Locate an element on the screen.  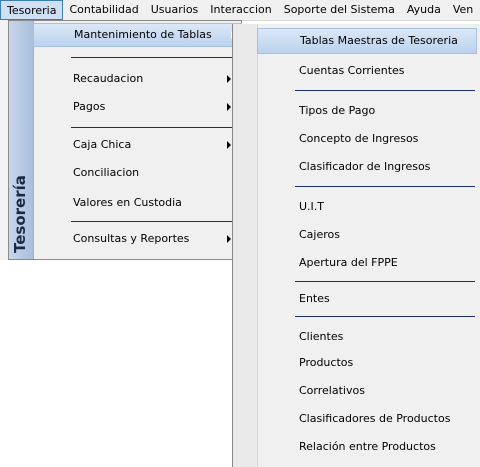
menu-item-label: Recaudacion is located at coordinates (108, 78).